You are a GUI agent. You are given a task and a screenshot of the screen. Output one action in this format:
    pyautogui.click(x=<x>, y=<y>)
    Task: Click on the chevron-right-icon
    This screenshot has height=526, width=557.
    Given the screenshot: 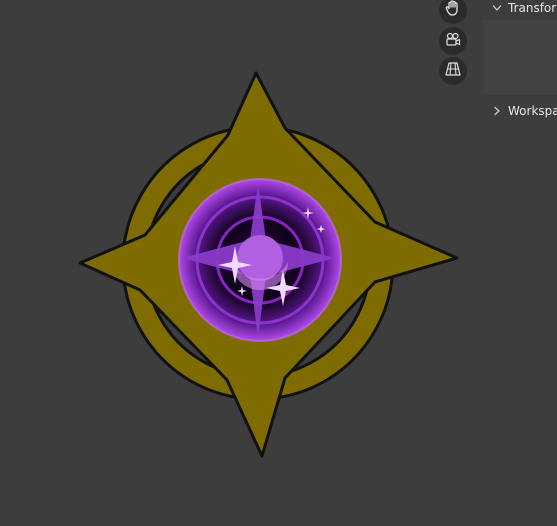 What is the action you would take?
    pyautogui.click(x=497, y=111)
    